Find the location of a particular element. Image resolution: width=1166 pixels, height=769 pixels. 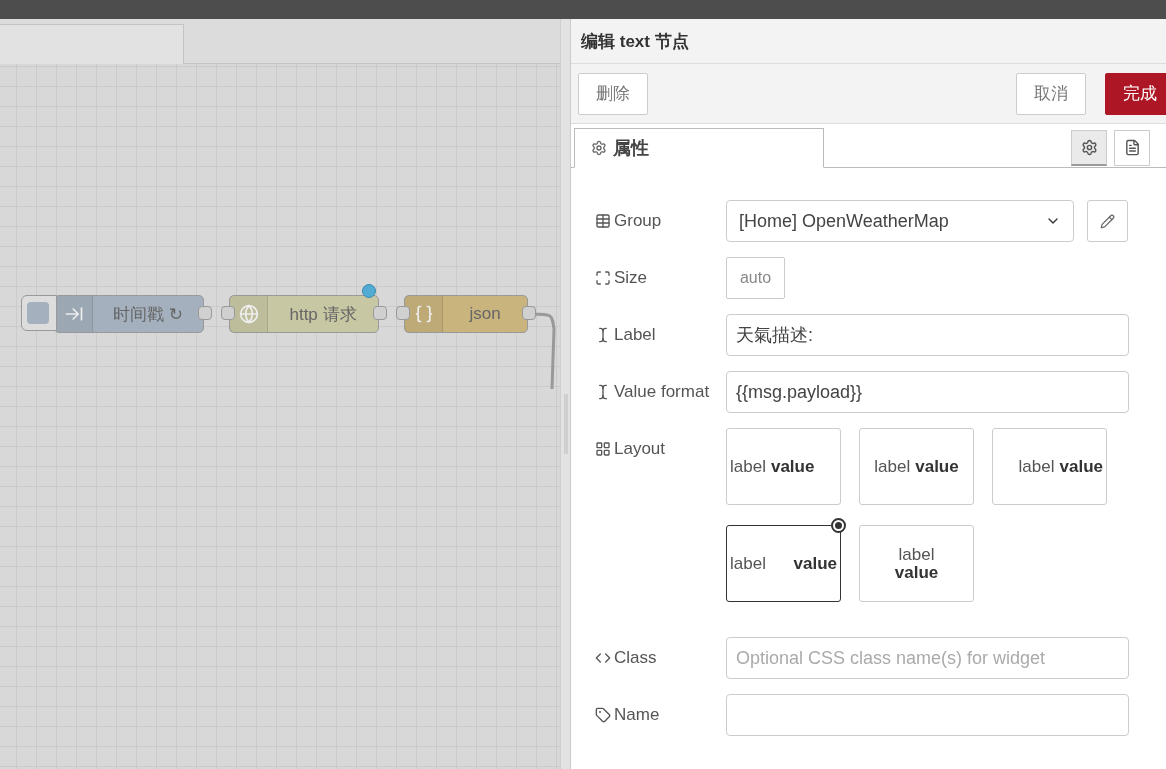

node-label: json is located at coordinates (485, 314).